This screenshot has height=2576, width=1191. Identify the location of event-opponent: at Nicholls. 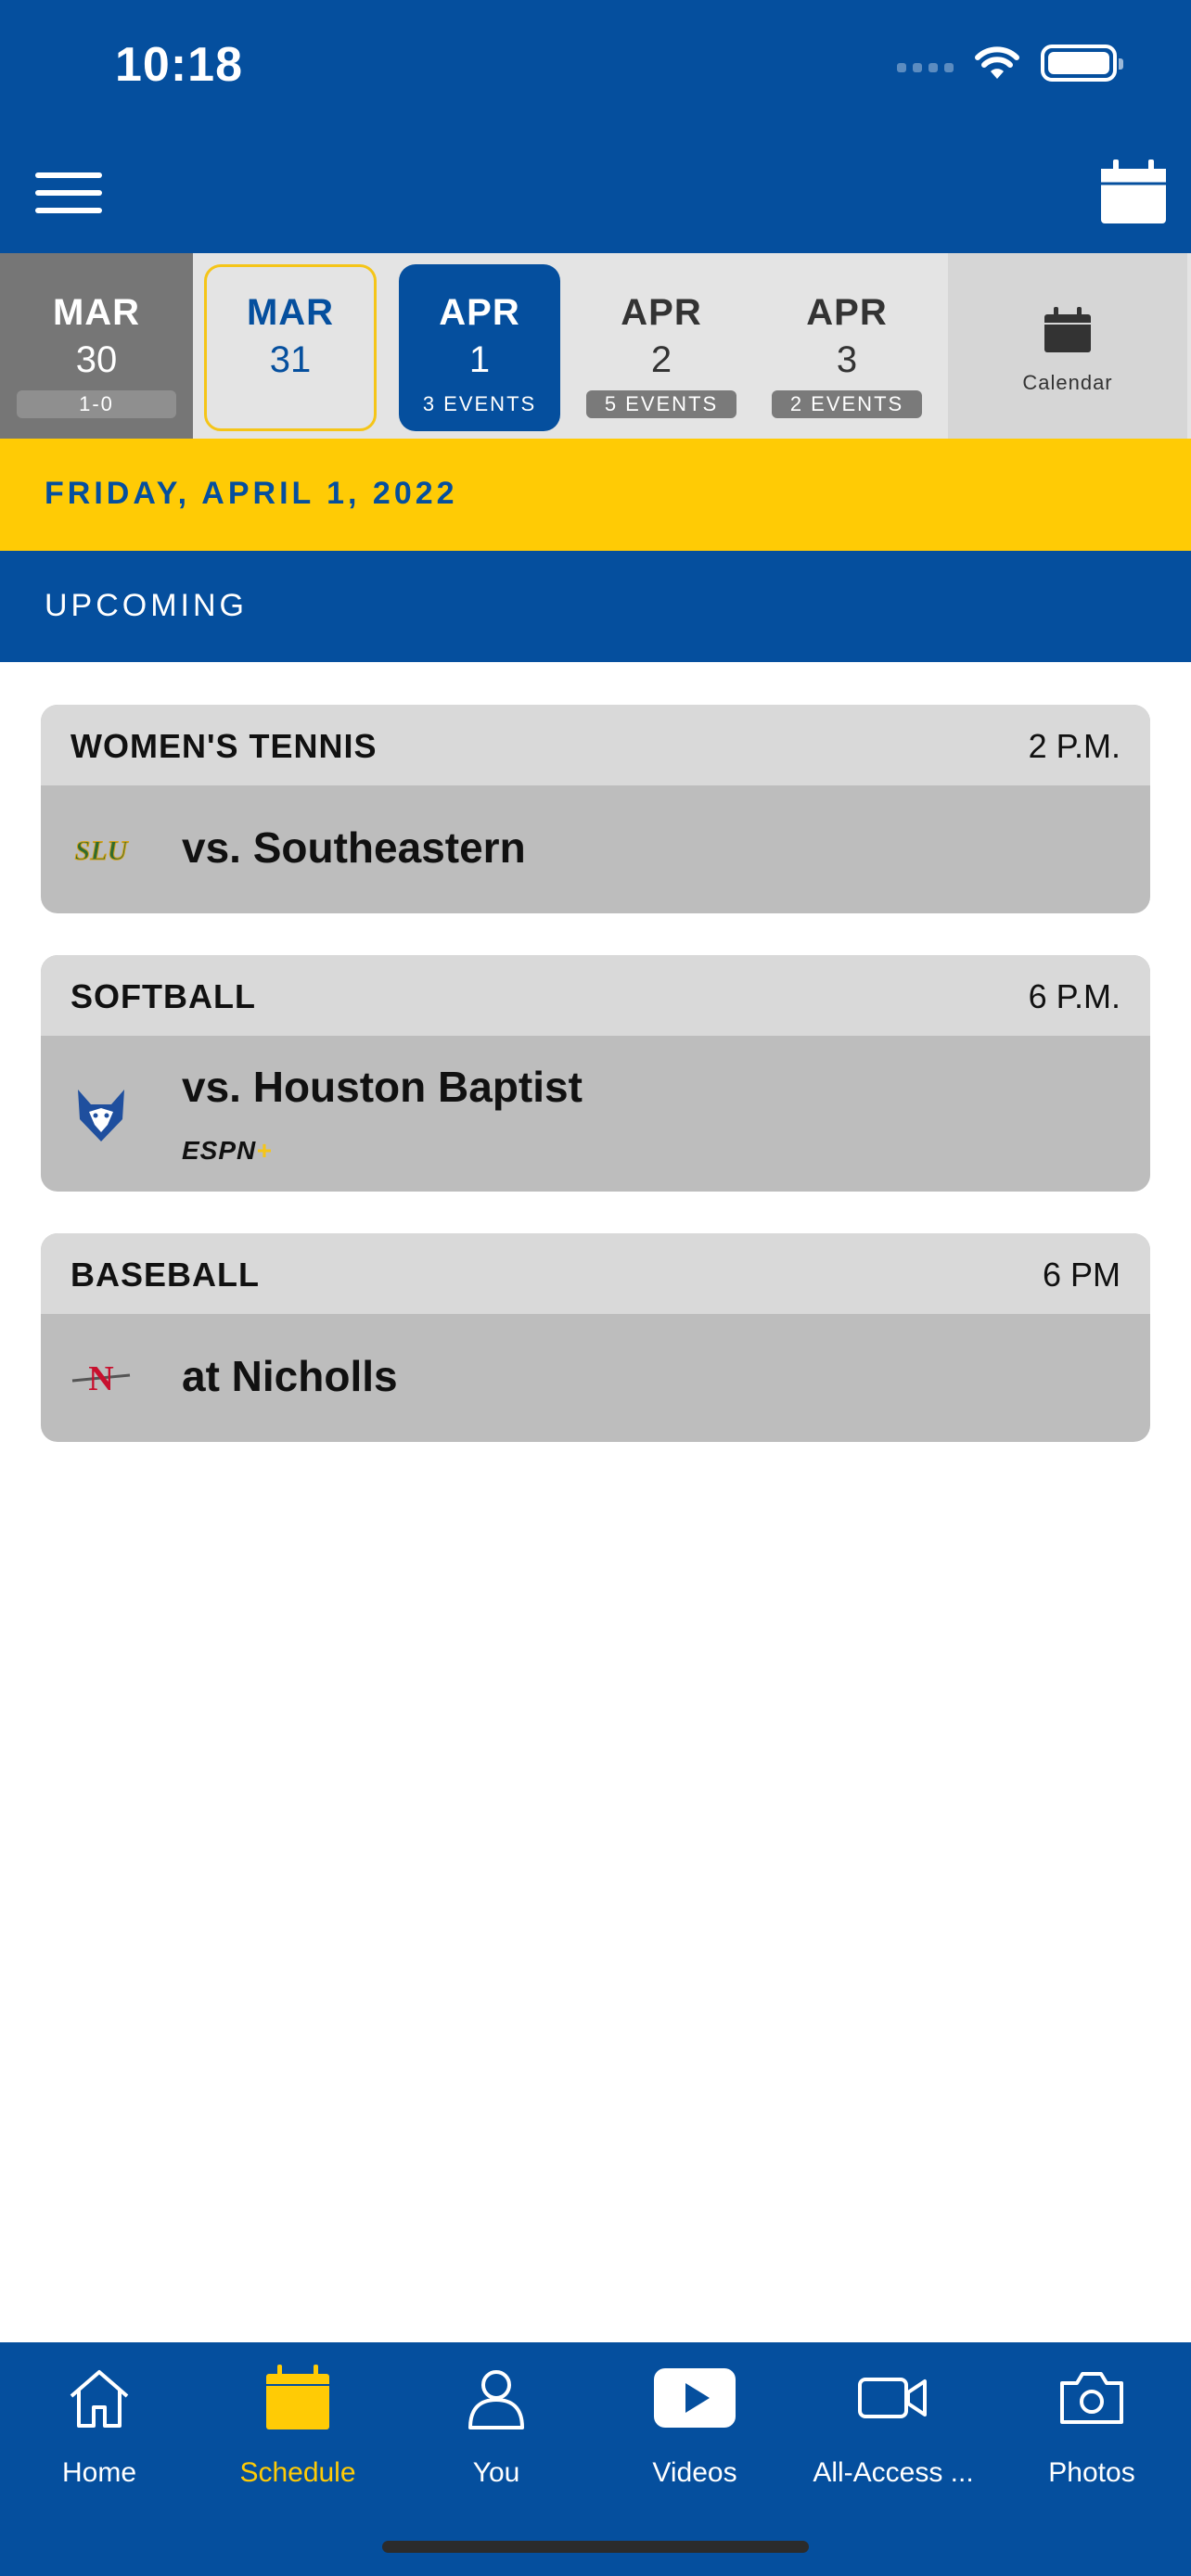
(290, 1376).